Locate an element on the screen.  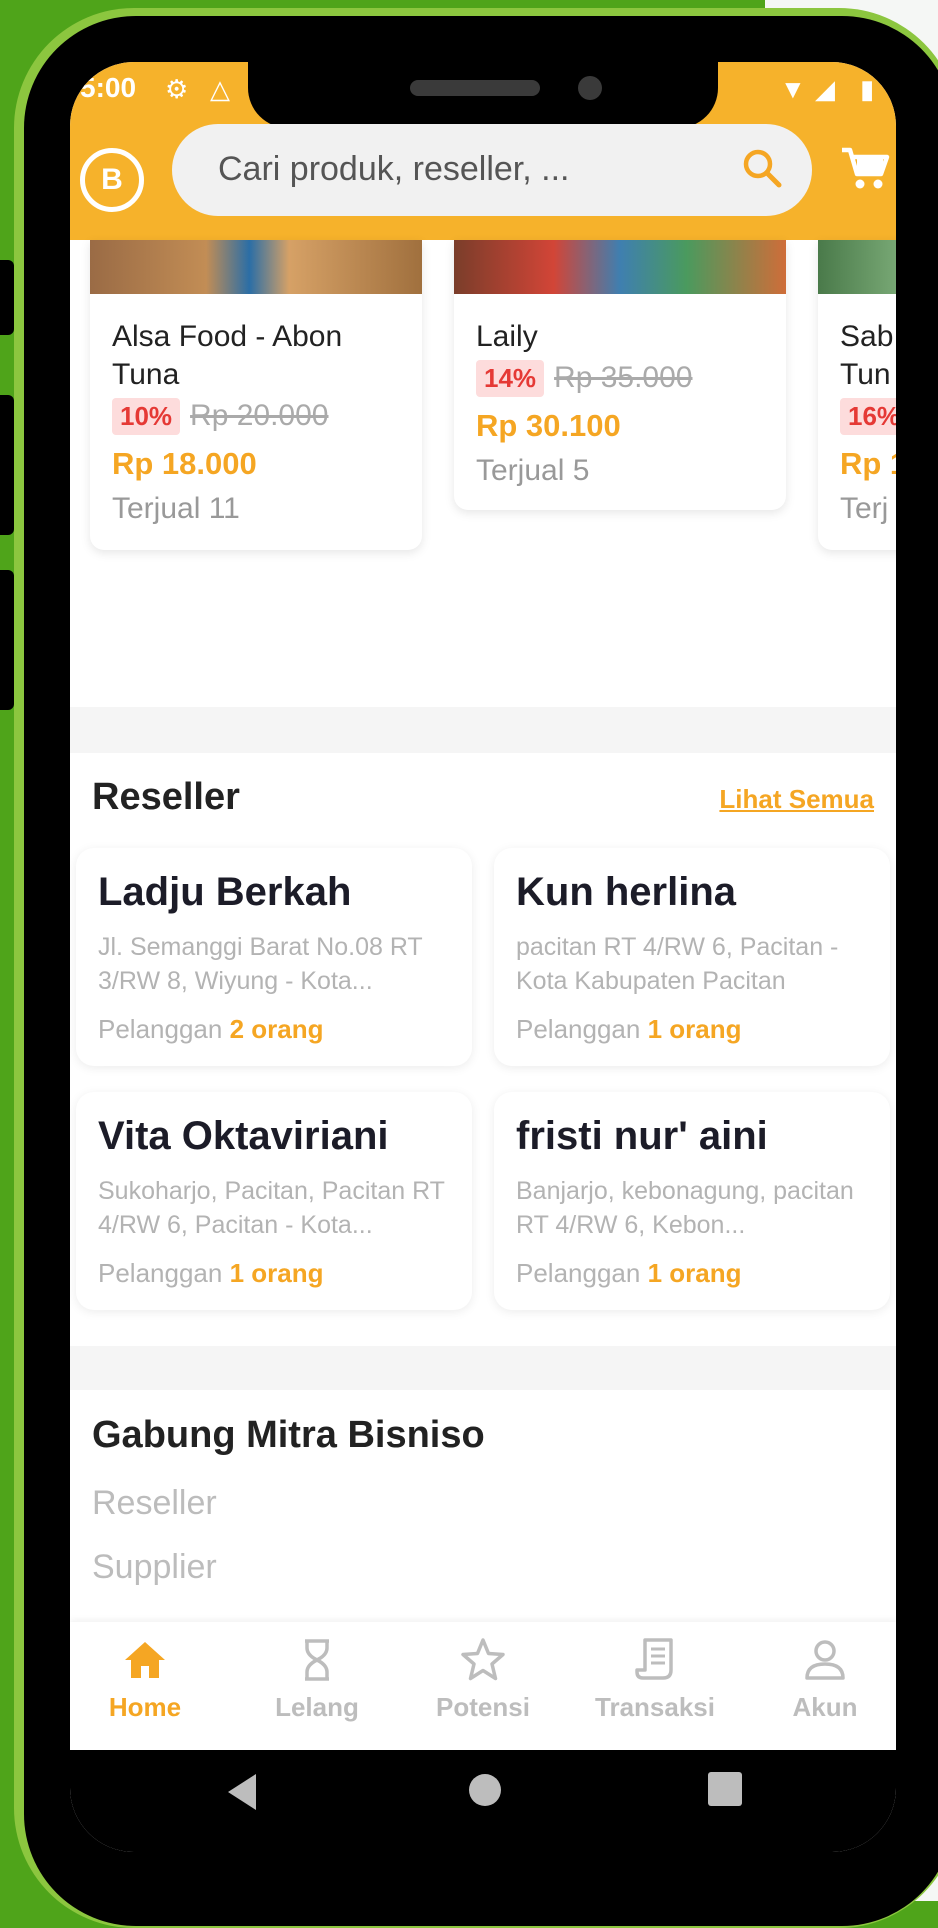
search-icon is located at coordinates (762, 168).